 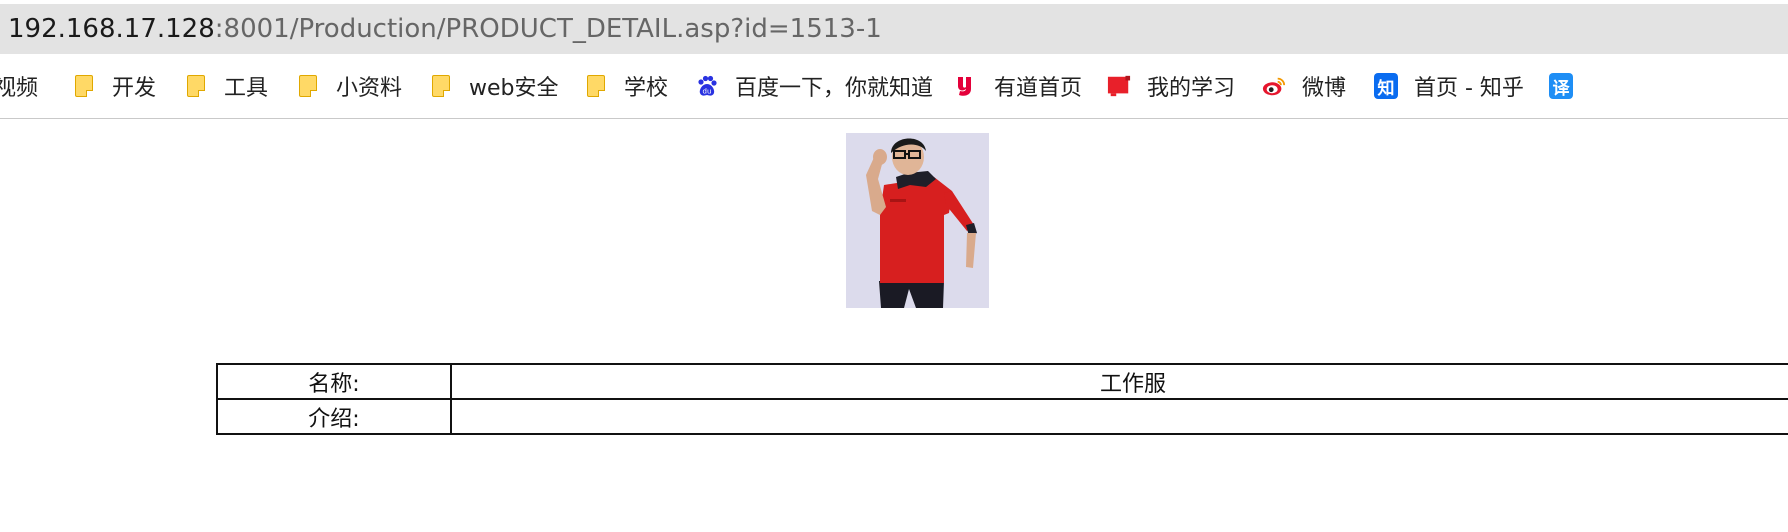 I want to click on product-image, so click(x=917, y=220).